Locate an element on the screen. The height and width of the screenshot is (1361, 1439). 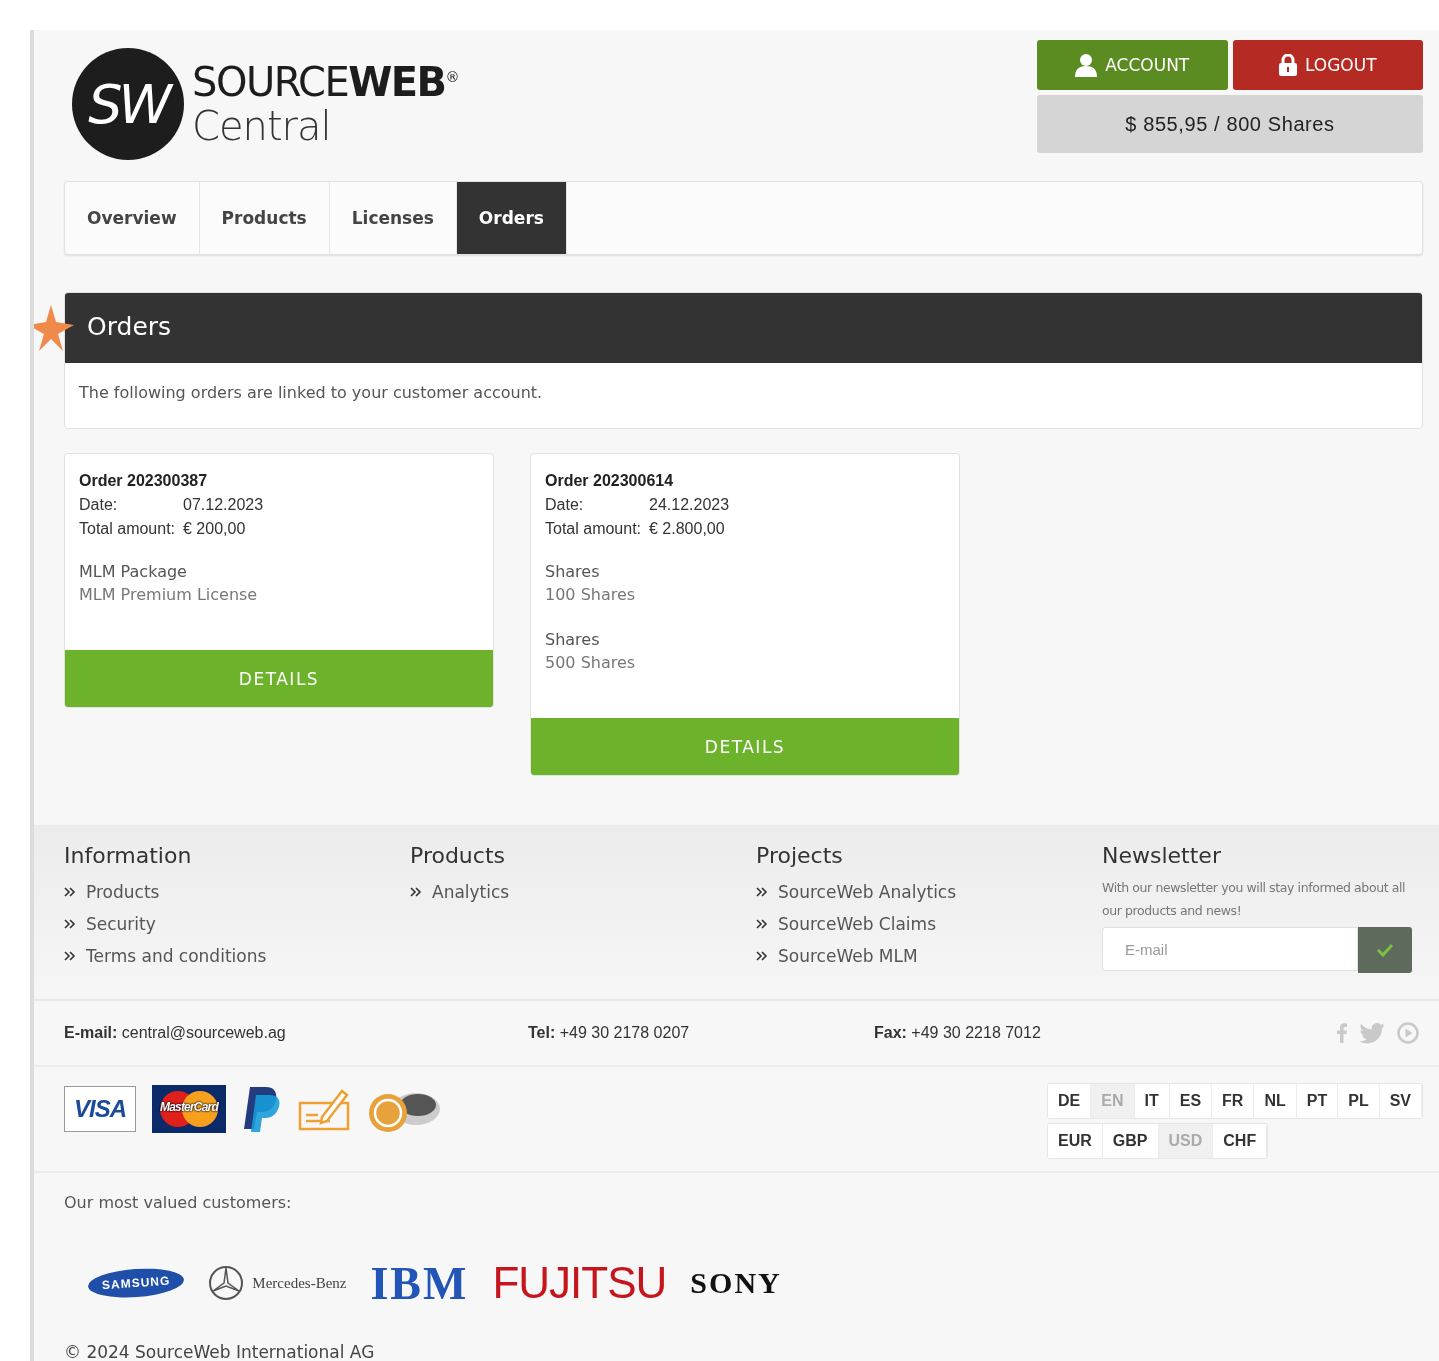
footer-link: SourceWeb Claims is located at coordinates (929, 924).